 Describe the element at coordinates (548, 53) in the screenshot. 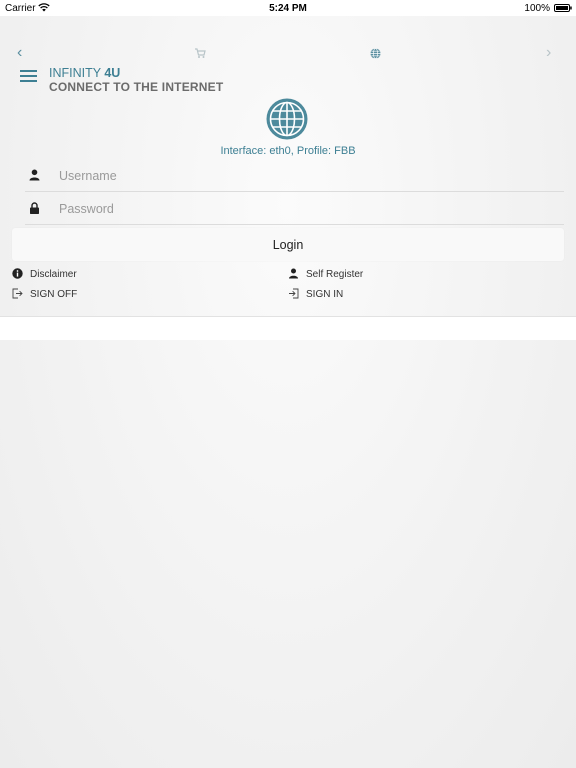

I see `chevron-right-icon: ›` at that location.